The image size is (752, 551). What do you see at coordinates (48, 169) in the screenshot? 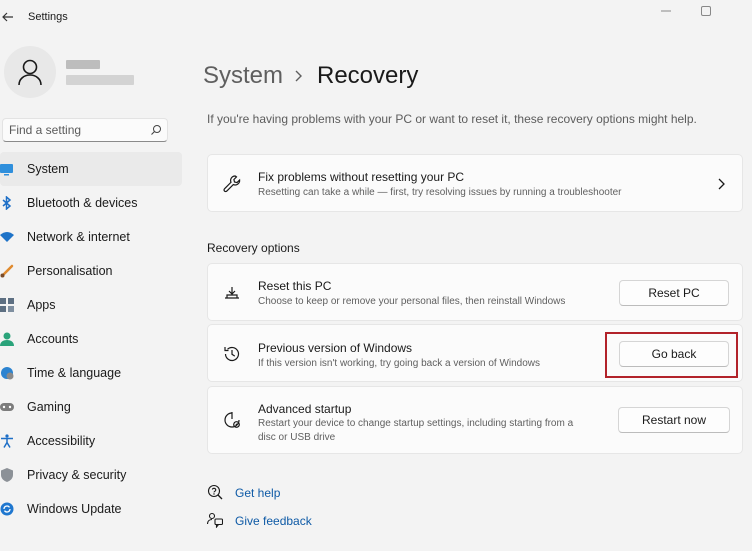
I see `sidebar-item-label: System` at bounding box center [48, 169].